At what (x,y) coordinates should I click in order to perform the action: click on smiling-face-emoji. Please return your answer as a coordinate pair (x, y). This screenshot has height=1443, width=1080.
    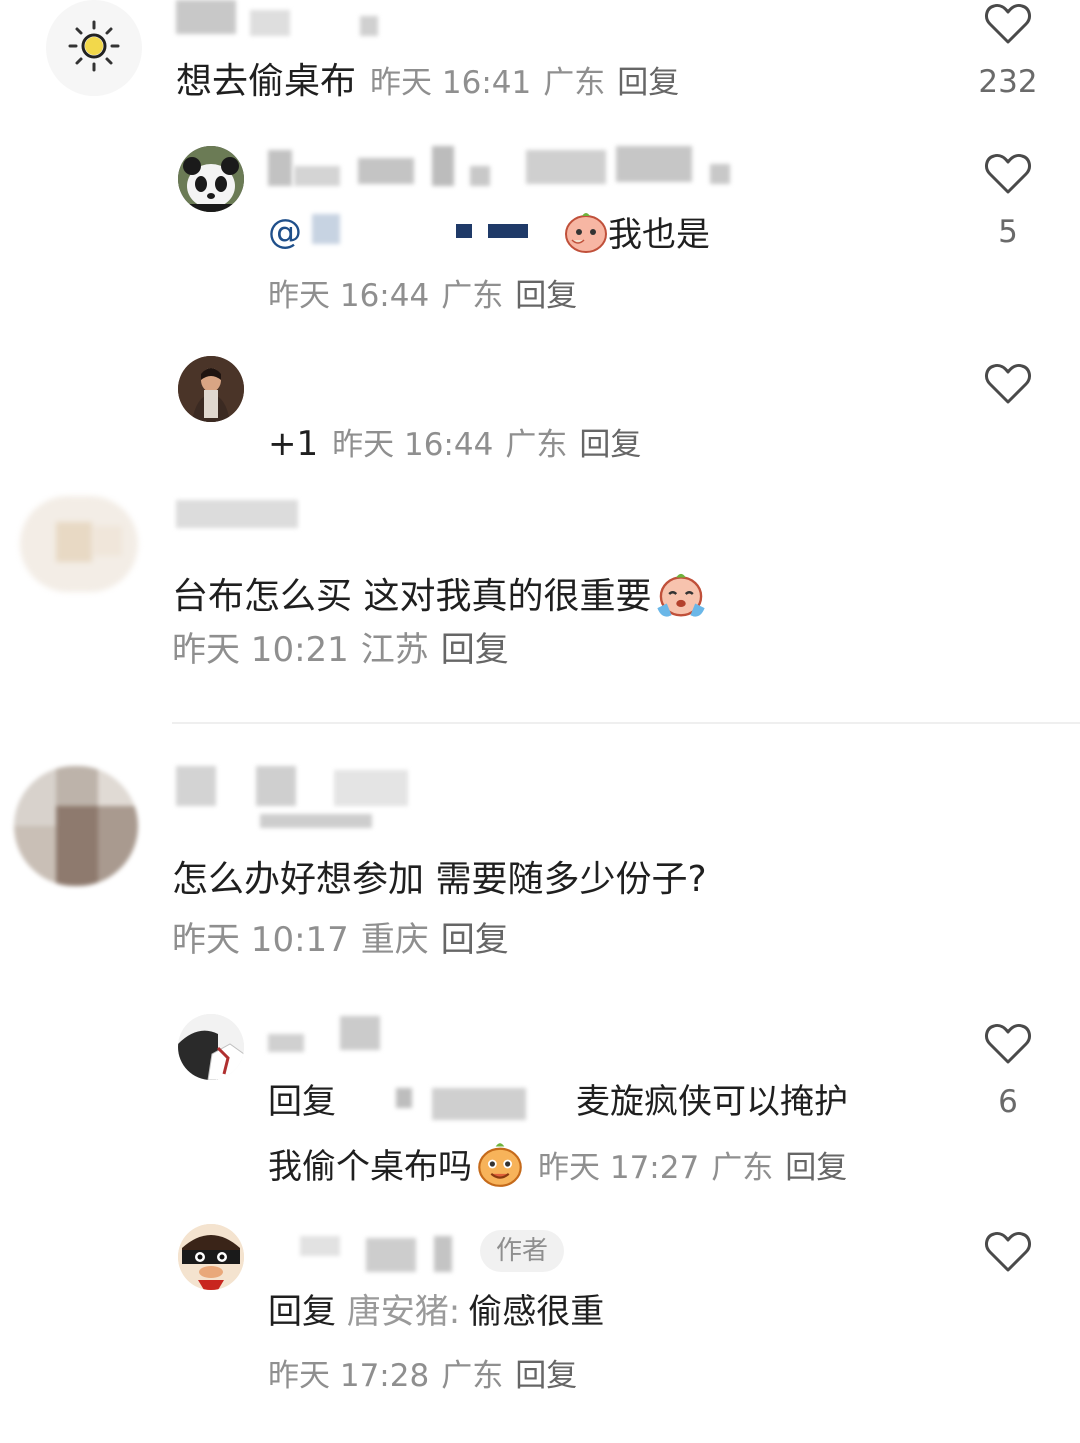
    Looking at the image, I should click on (500, 1165).